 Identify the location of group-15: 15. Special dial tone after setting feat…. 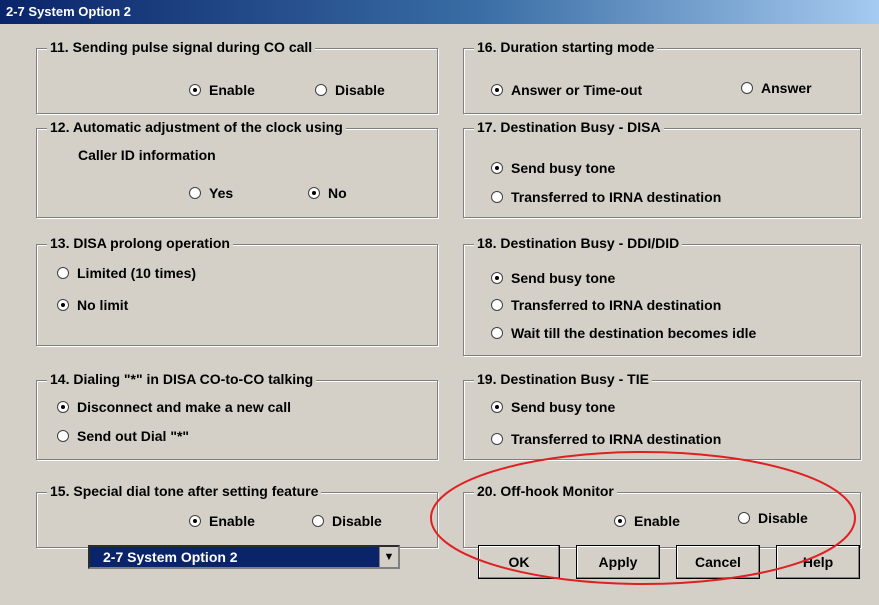
(237, 515).